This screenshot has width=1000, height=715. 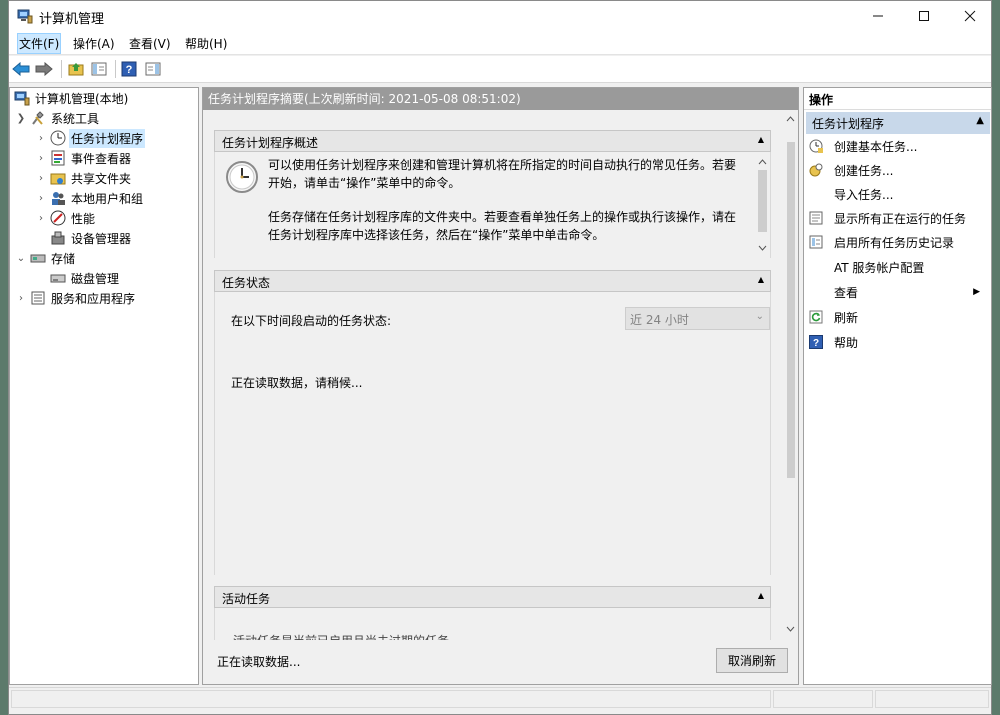 What do you see at coordinates (436, 235) in the screenshot?
I see `text-line: 任务计划程序库中选择该任务，然后在“操作”菜单中单击命令。` at bounding box center [436, 235].